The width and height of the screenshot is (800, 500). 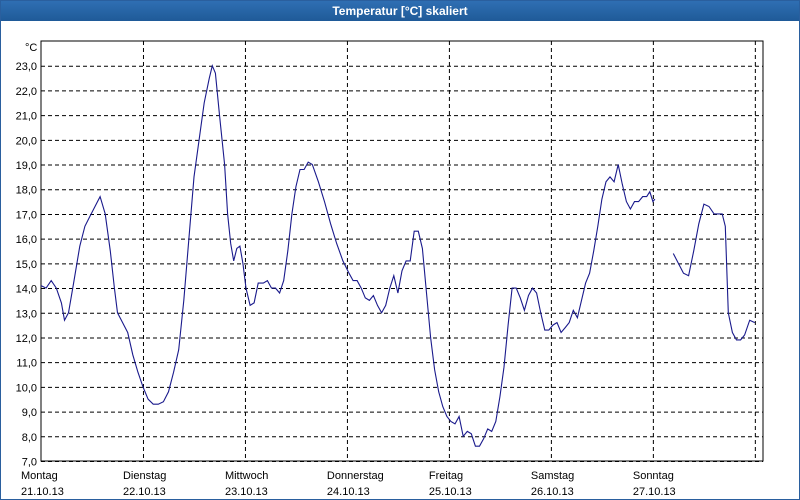 What do you see at coordinates (39, 476) in the screenshot?
I see `x-tick-day: Montag` at bounding box center [39, 476].